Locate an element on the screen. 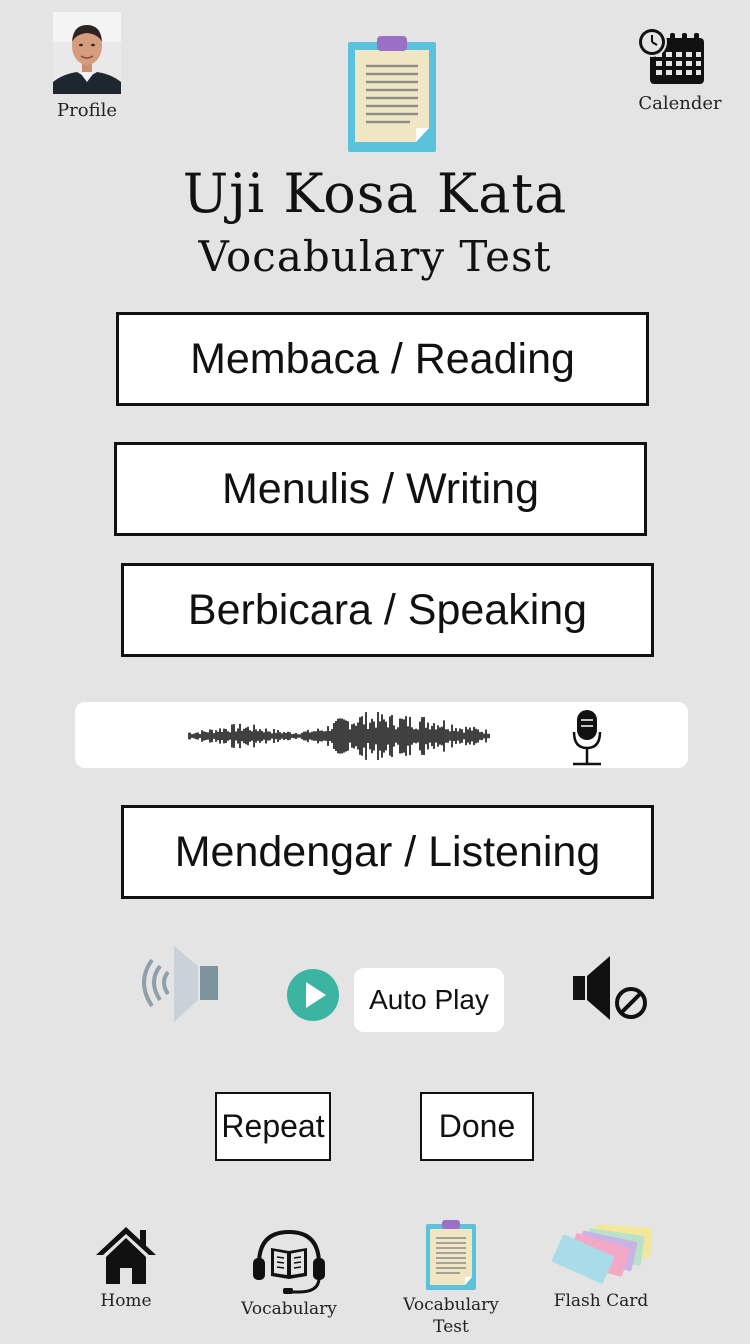 This screenshot has width=750, height=1344. speaker-volume-icon is located at coordinates (179, 986).